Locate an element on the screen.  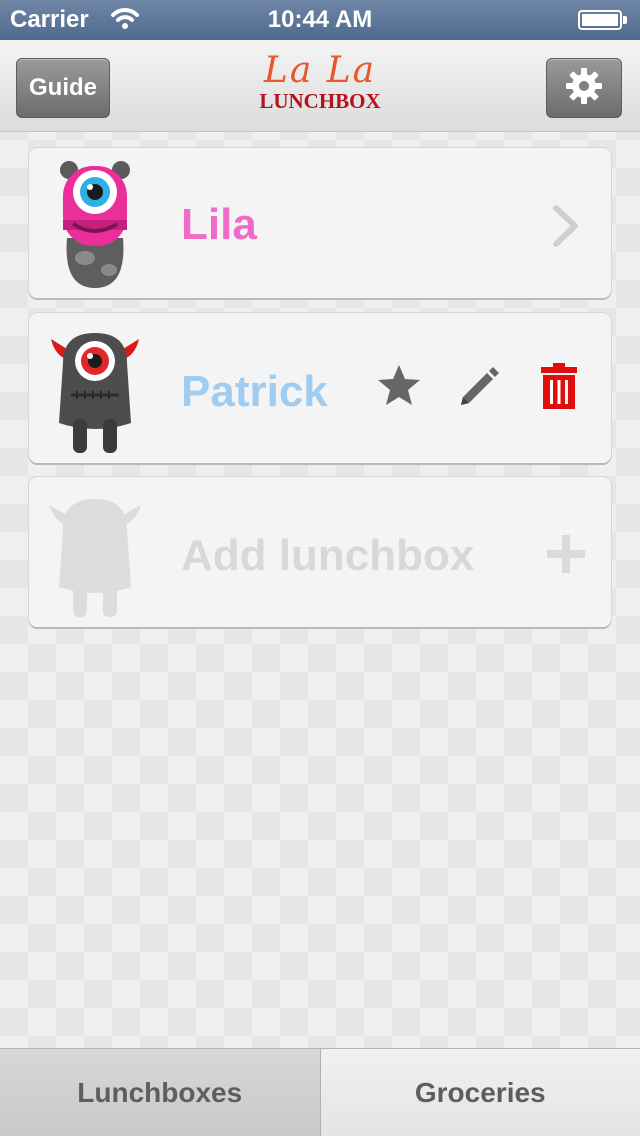
gear-icon is located at coordinates (584, 88).